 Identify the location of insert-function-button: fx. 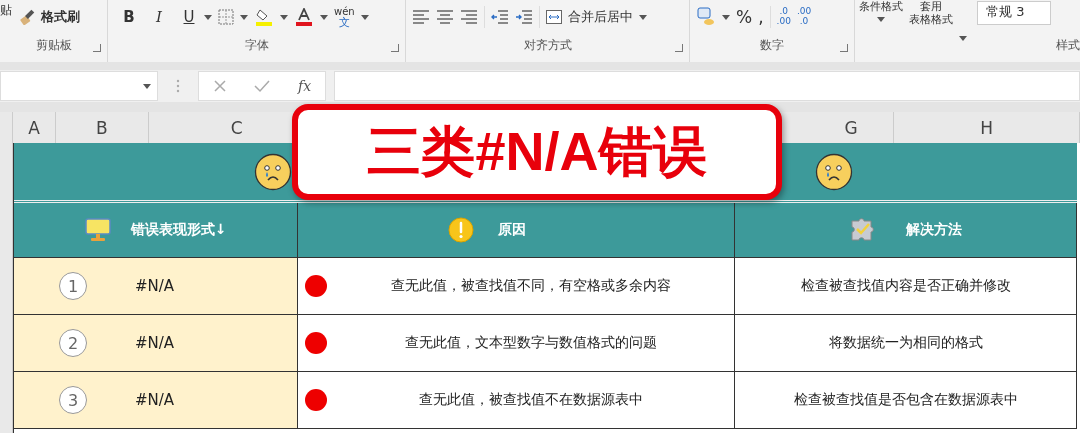
(305, 86).